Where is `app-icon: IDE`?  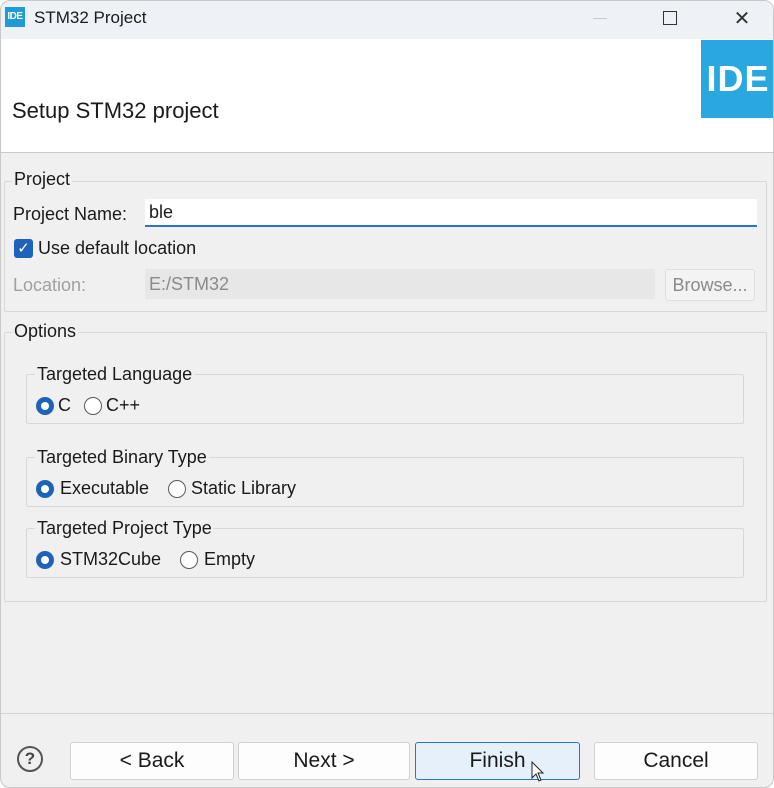 app-icon: IDE is located at coordinates (15, 17).